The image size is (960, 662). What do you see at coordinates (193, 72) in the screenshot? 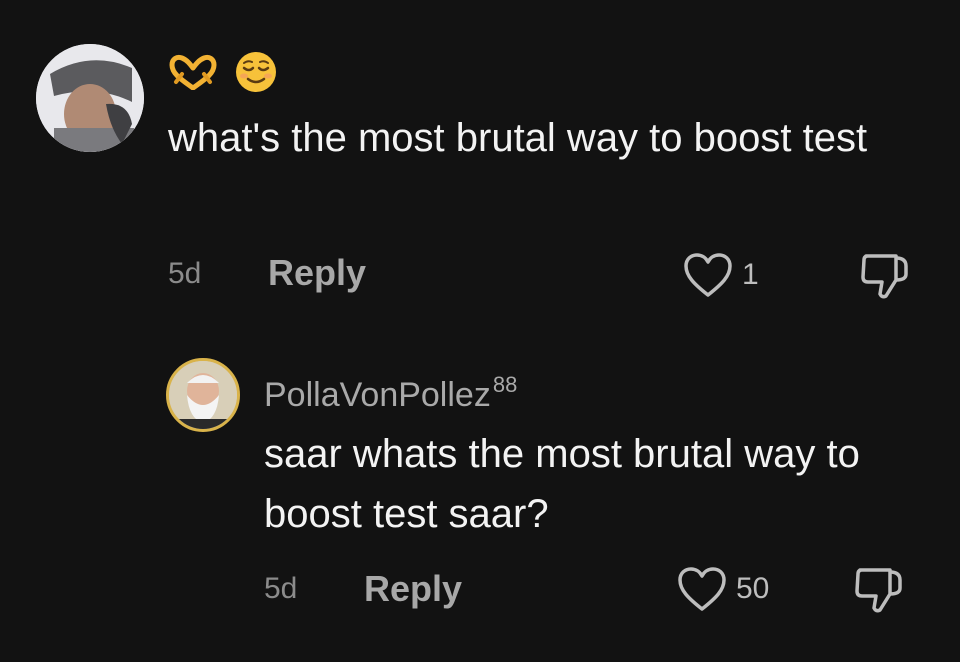
I see `heart-hands-icon` at bounding box center [193, 72].